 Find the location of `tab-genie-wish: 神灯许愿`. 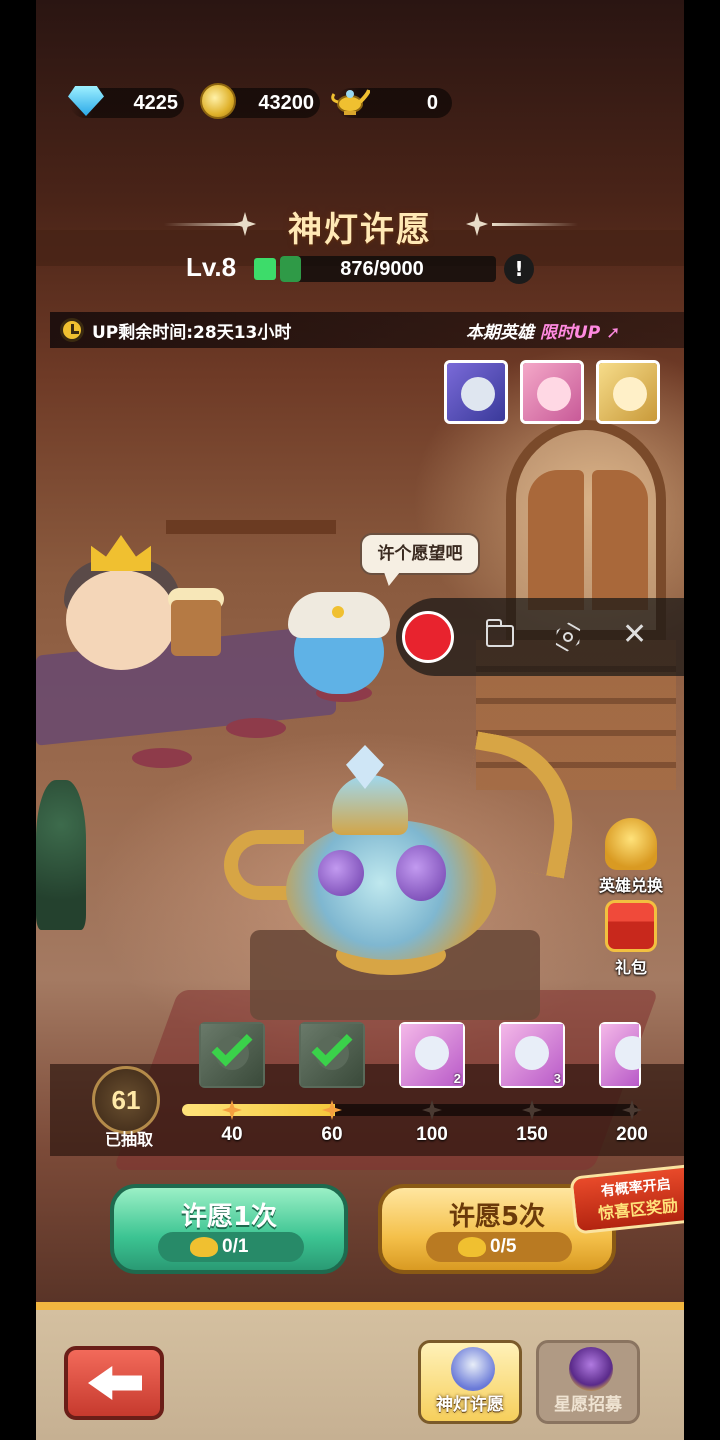

tab-genie-wish: 神灯许愿 is located at coordinates (470, 1382).